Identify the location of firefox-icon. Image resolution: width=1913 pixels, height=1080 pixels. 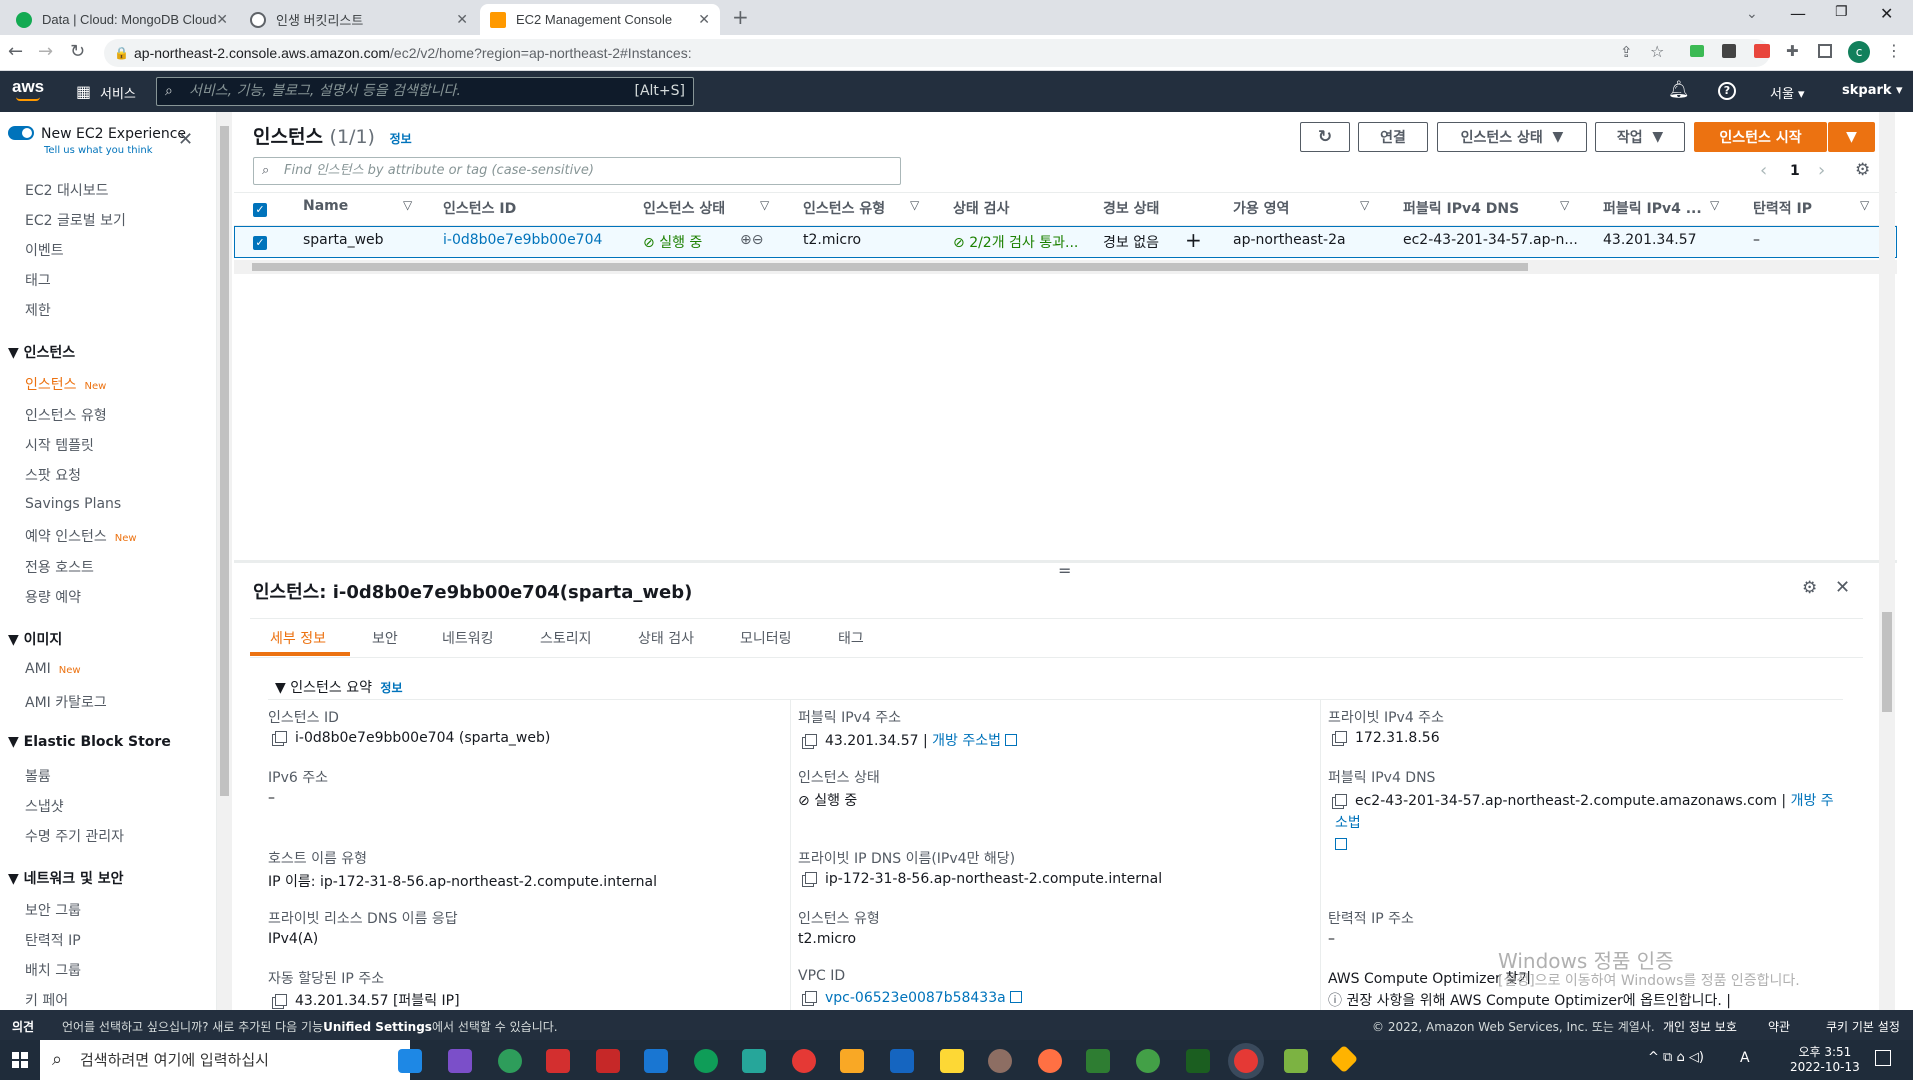
(1050, 1061).